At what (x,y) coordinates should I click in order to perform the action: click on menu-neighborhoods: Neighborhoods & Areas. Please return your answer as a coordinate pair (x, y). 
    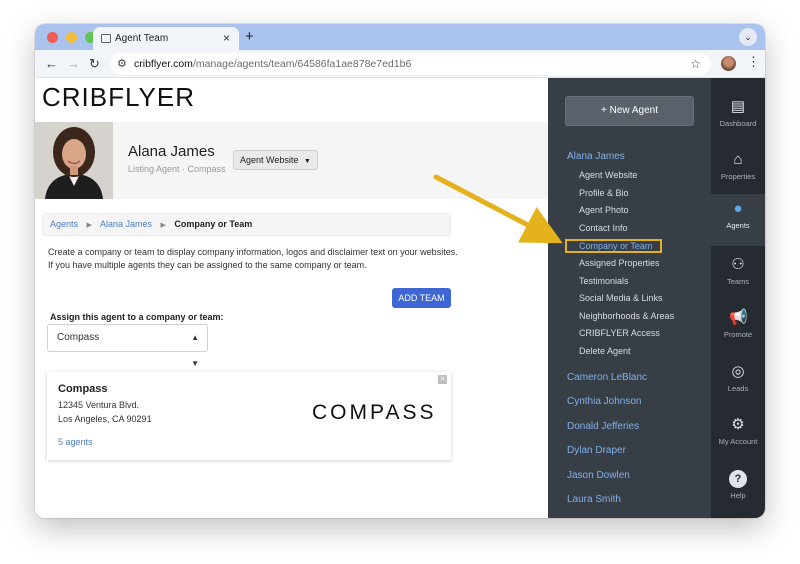
    Looking at the image, I should click on (626, 316).